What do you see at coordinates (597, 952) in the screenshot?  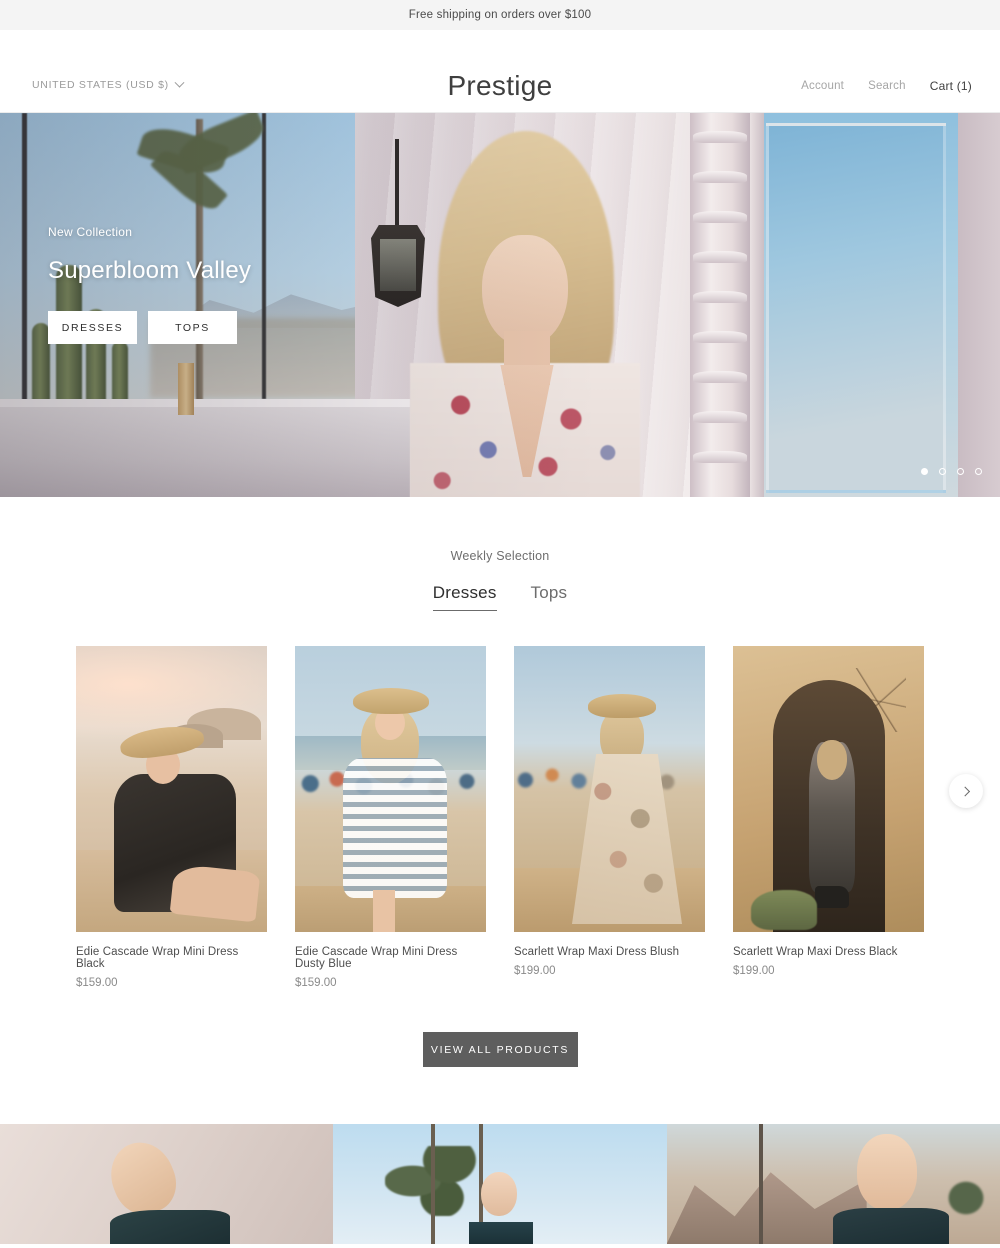 I see `product-title: Scarlett Wrap Maxi Dress Blush` at bounding box center [597, 952].